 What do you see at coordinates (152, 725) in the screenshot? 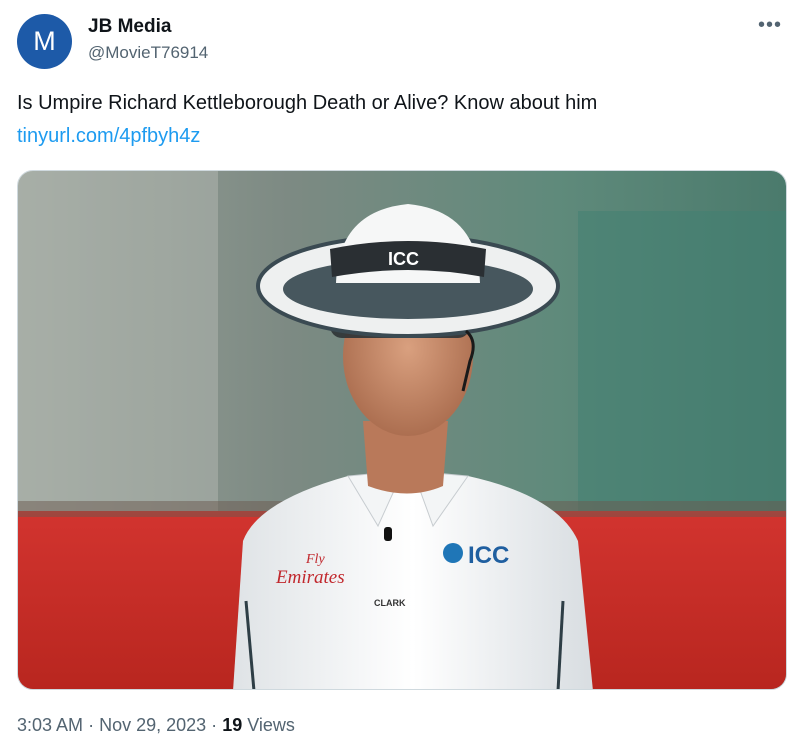
I see `tweet-date: Nov 29, 2023` at bounding box center [152, 725].